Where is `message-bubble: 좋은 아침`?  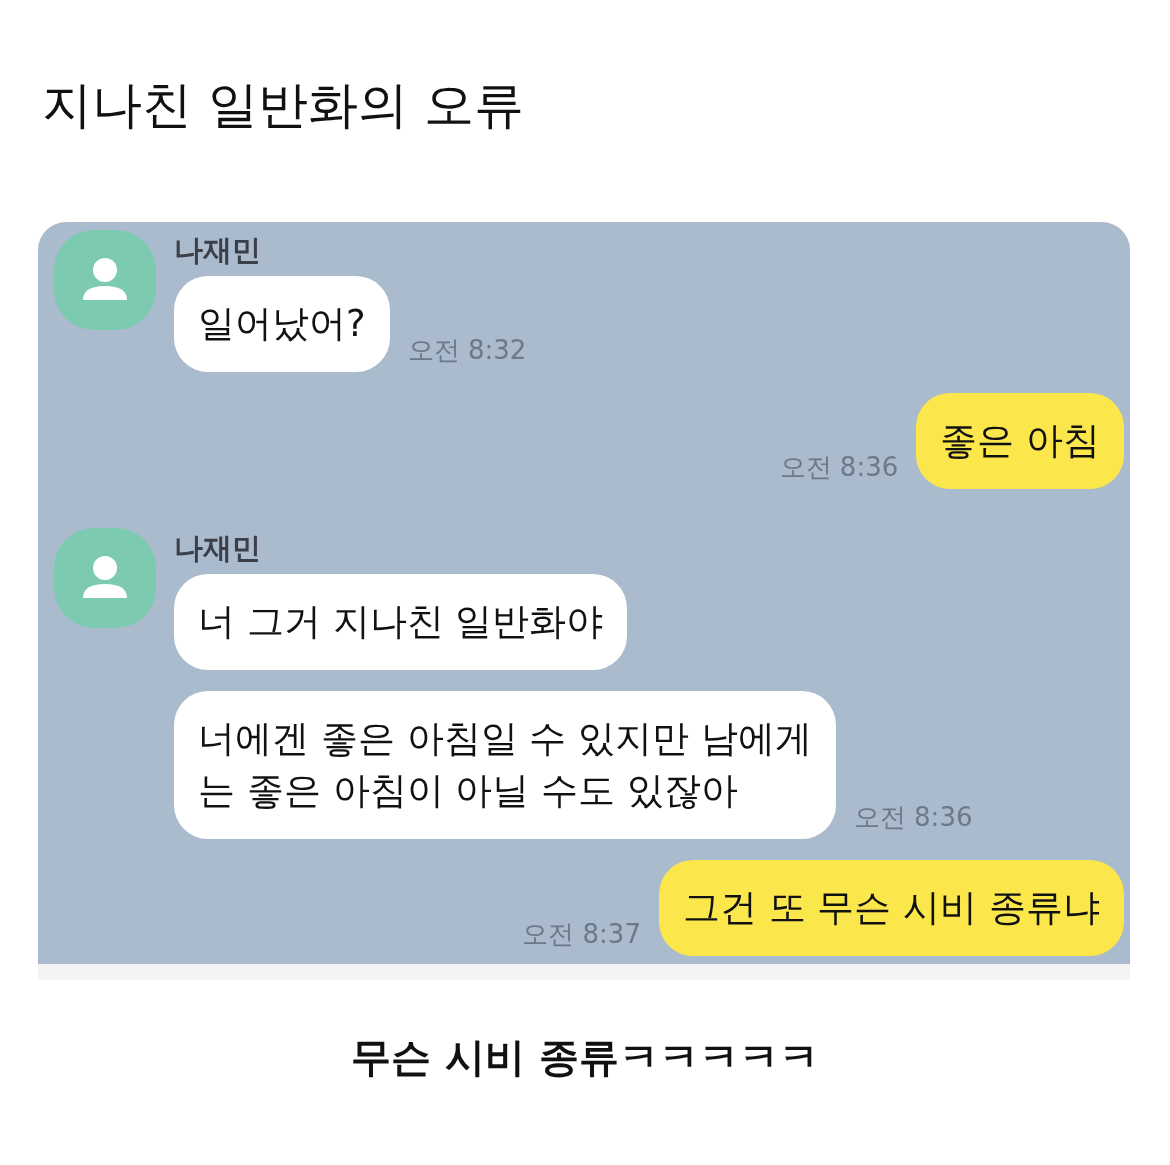 message-bubble: 좋은 아침 is located at coordinates (1020, 441).